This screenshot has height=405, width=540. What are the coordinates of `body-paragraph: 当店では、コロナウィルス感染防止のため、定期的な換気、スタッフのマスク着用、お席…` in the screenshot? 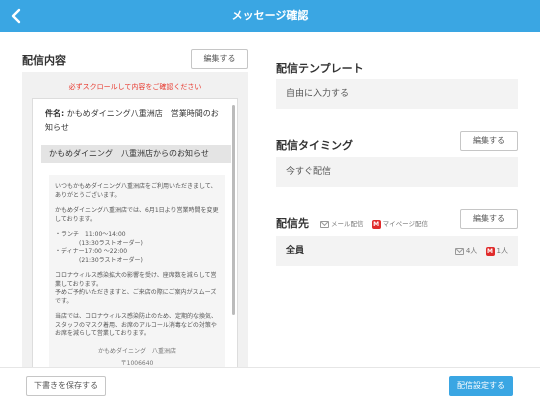 It's located at (136, 325).